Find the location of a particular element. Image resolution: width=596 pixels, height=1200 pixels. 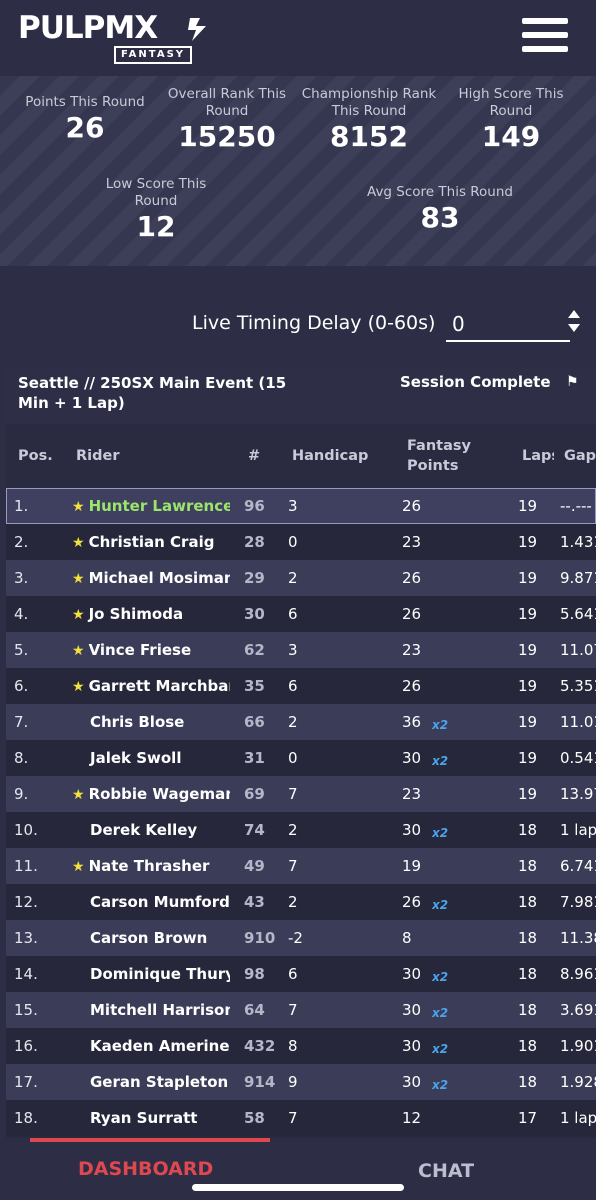

hamburger-menu-icon is located at coordinates (545, 37).